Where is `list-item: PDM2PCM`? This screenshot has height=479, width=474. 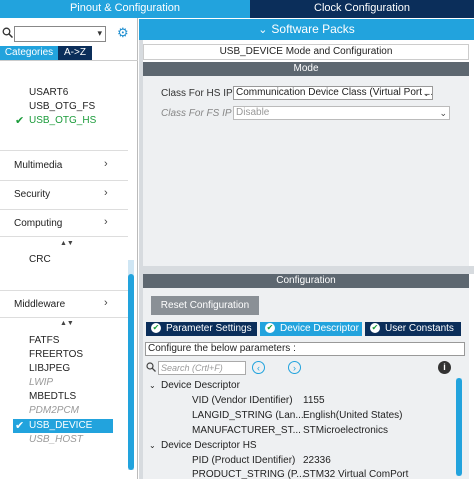 list-item: PDM2PCM is located at coordinates (54, 410).